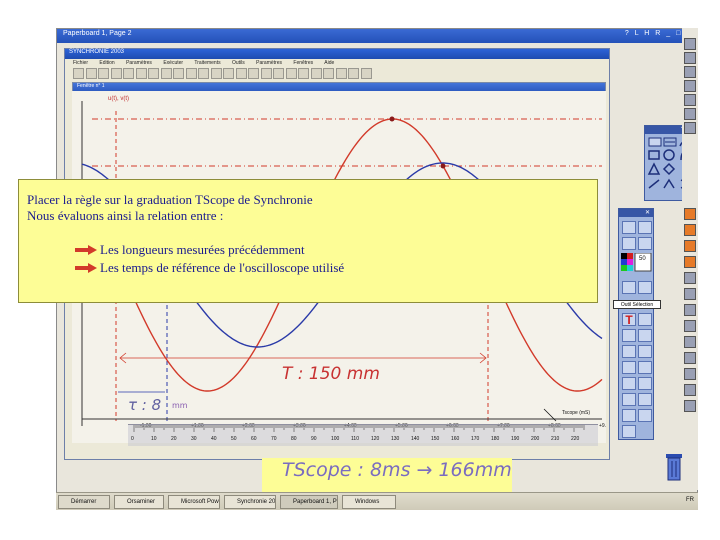 Image resolution: width=720 pixels, height=540 pixels. I want to click on taskbar-item: Windows, so click(369, 502).